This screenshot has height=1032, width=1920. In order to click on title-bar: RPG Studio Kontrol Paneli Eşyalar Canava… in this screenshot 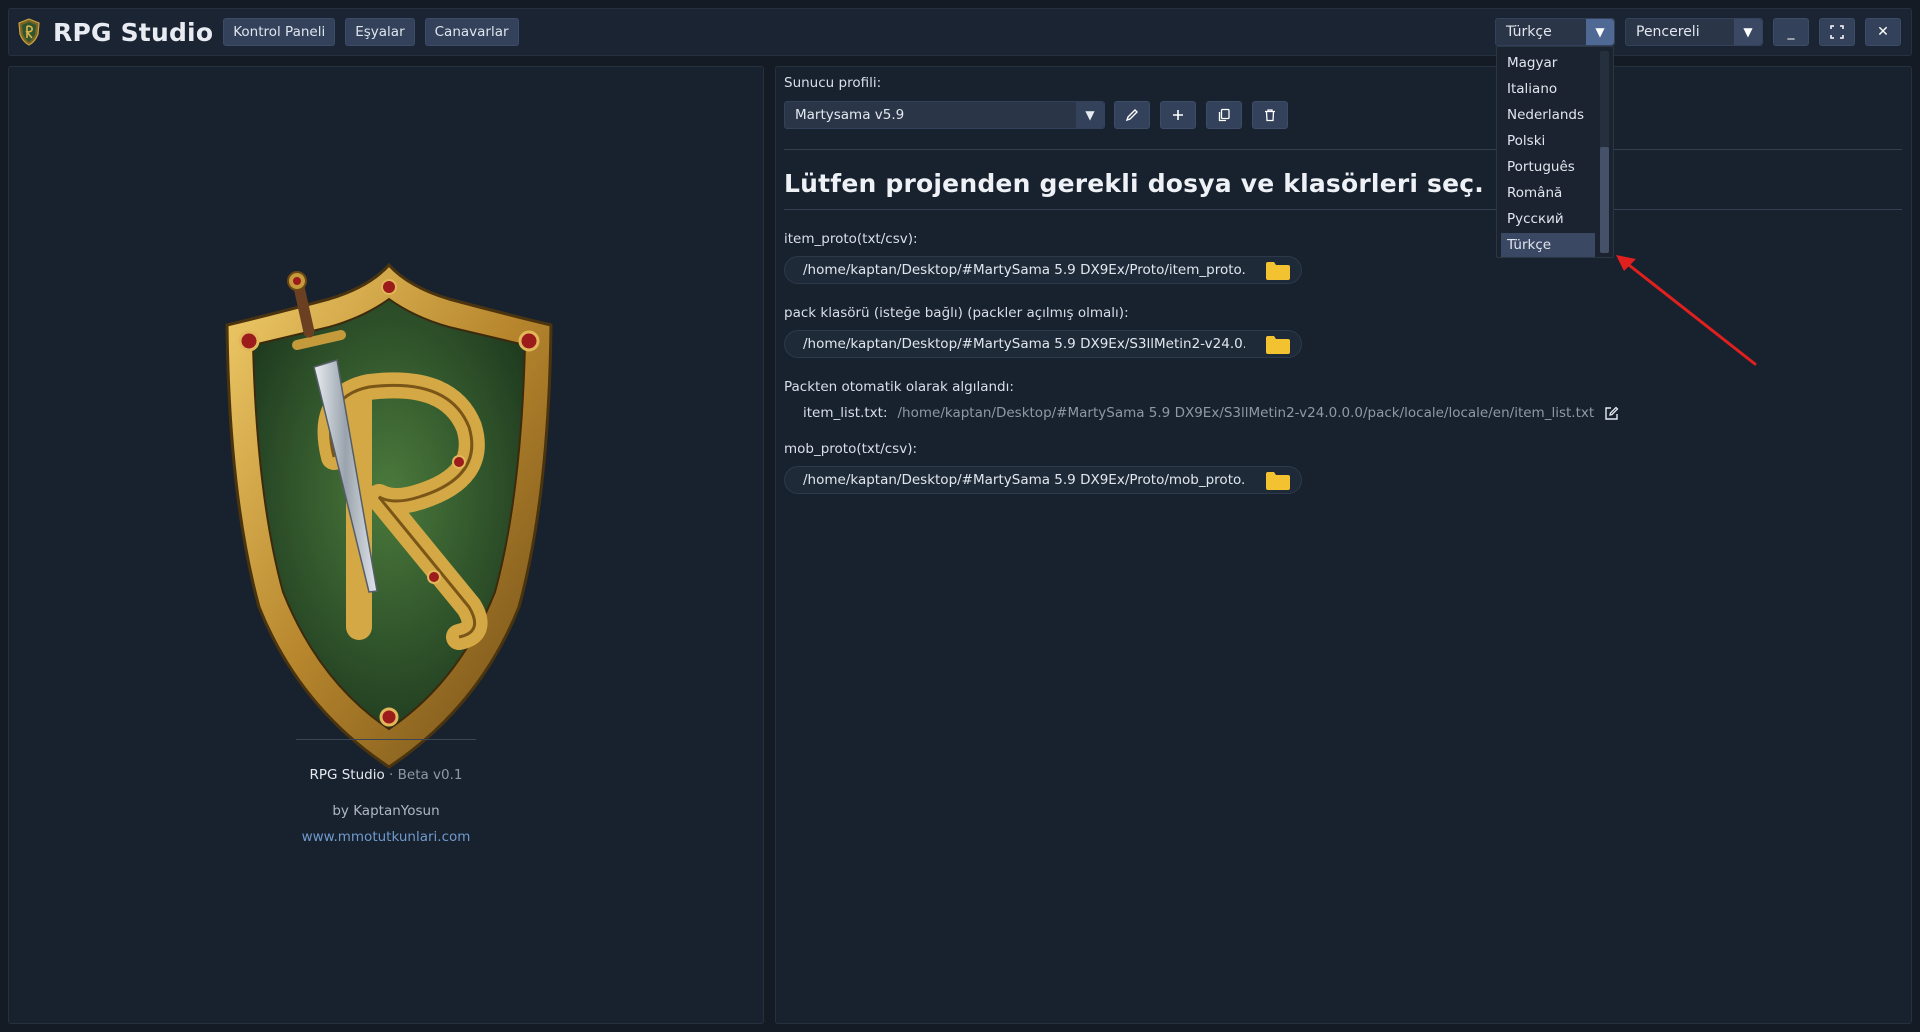, I will do `click(960, 32)`.